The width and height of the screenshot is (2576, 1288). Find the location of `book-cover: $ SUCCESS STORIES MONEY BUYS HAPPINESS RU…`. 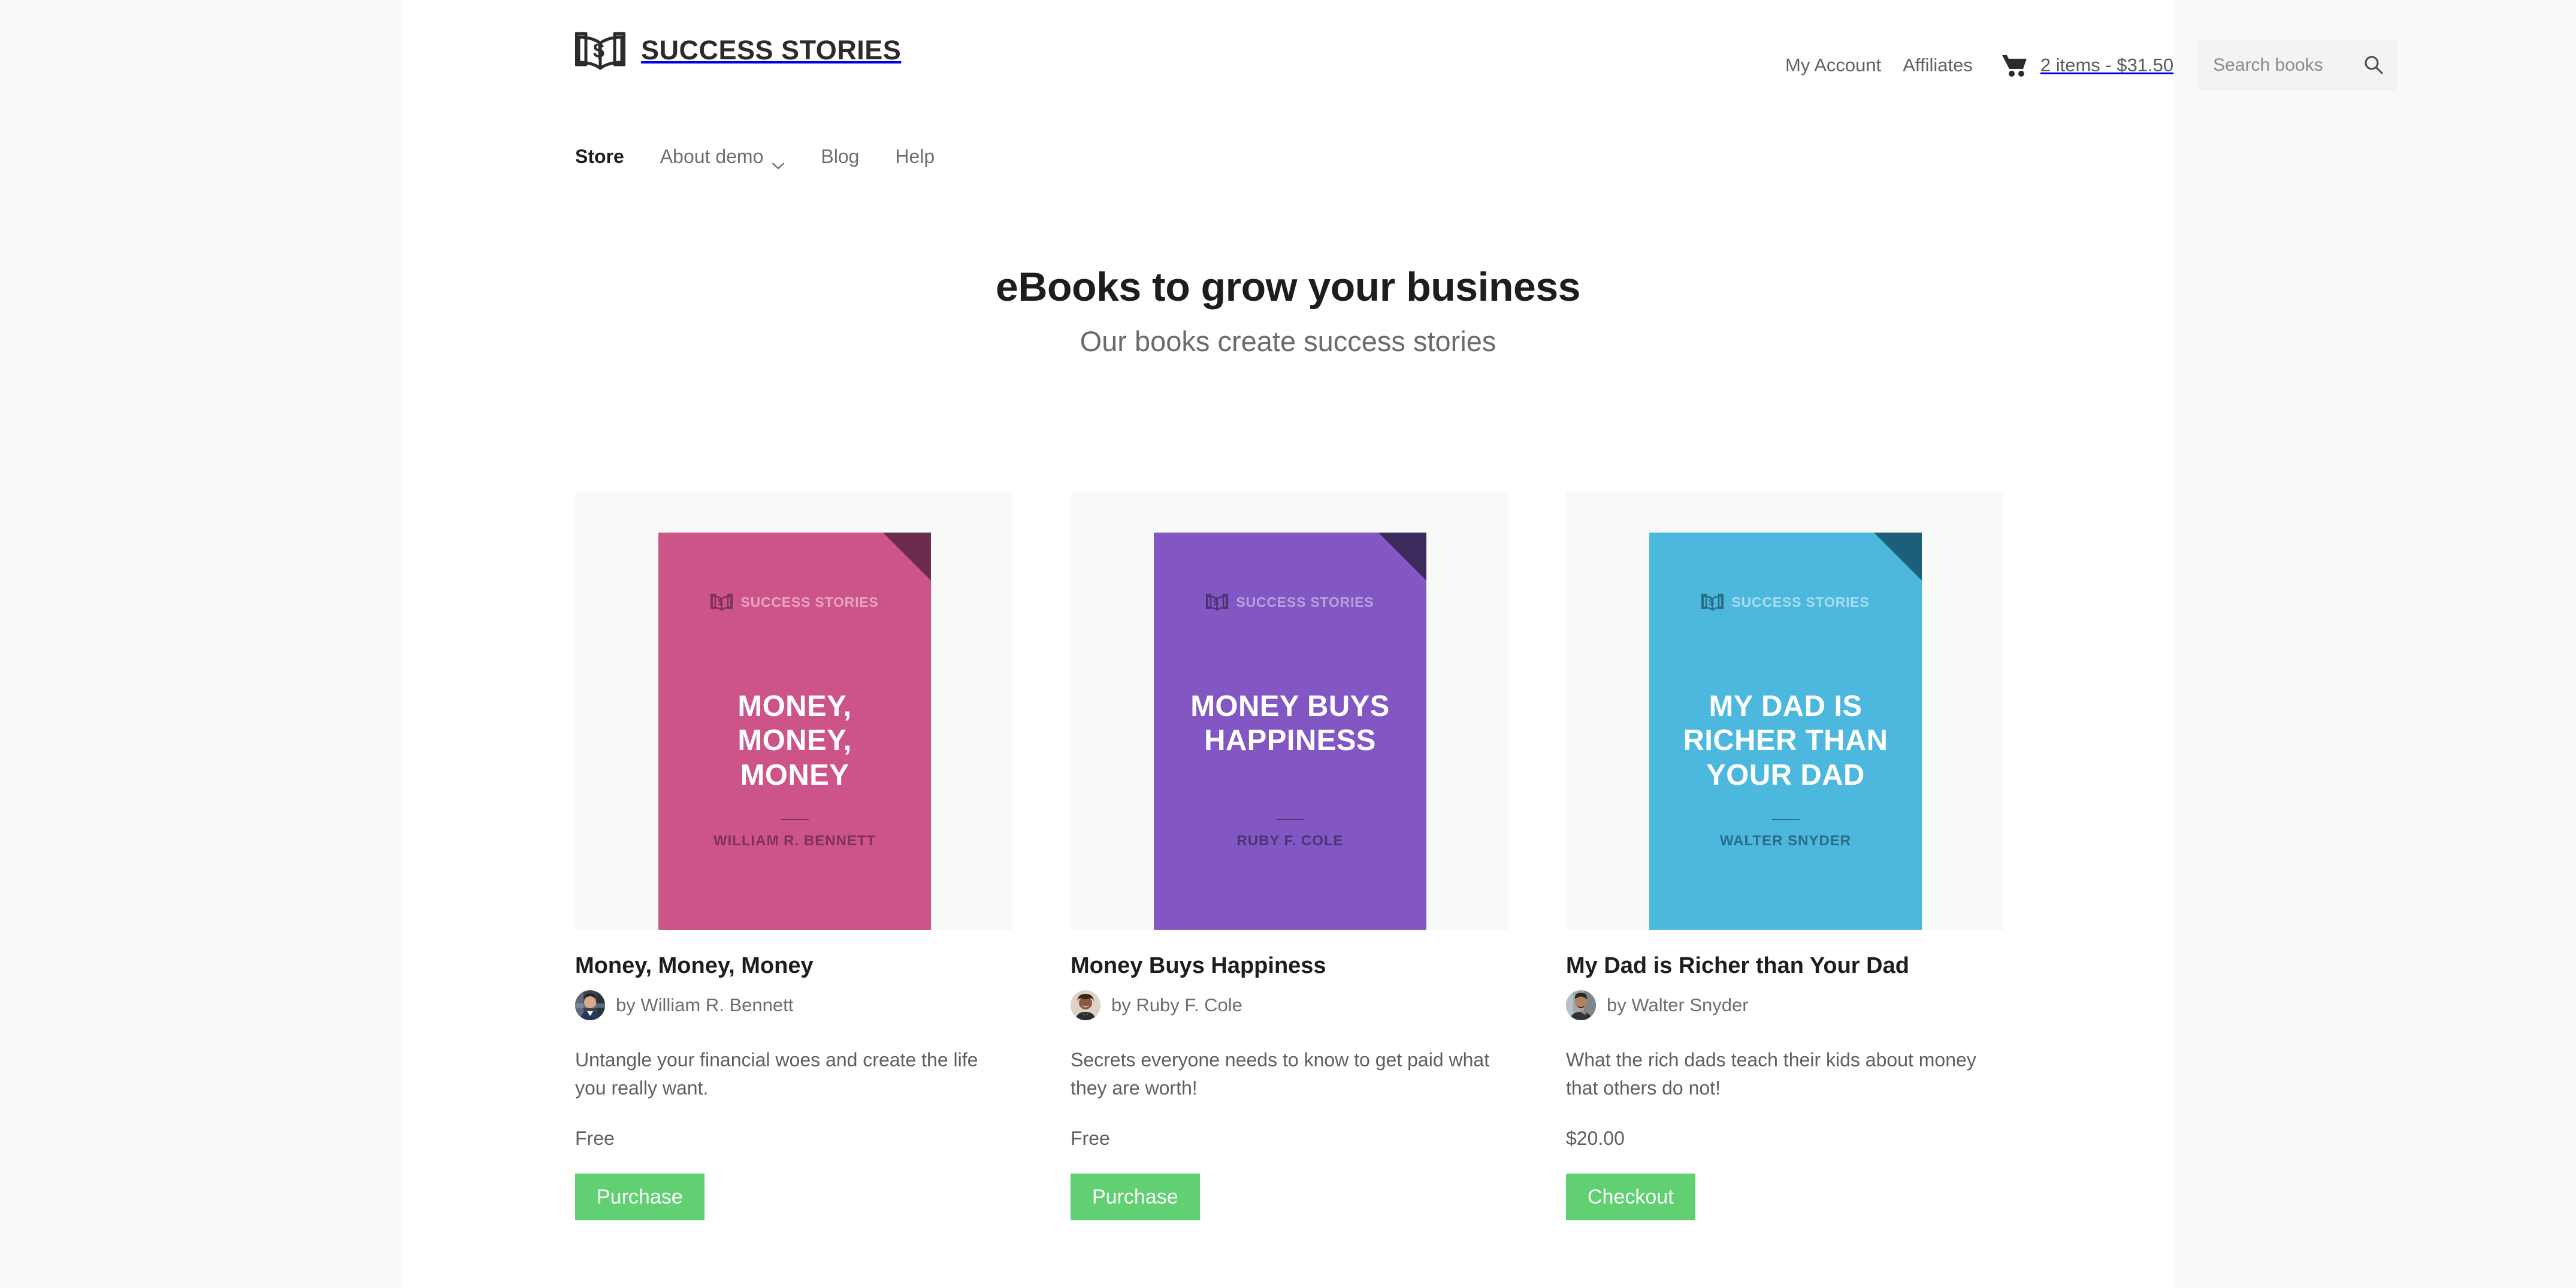

book-cover: $ SUCCESS STORIES MONEY BUYS HAPPINESS RU… is located at coordinates (1290, 731).